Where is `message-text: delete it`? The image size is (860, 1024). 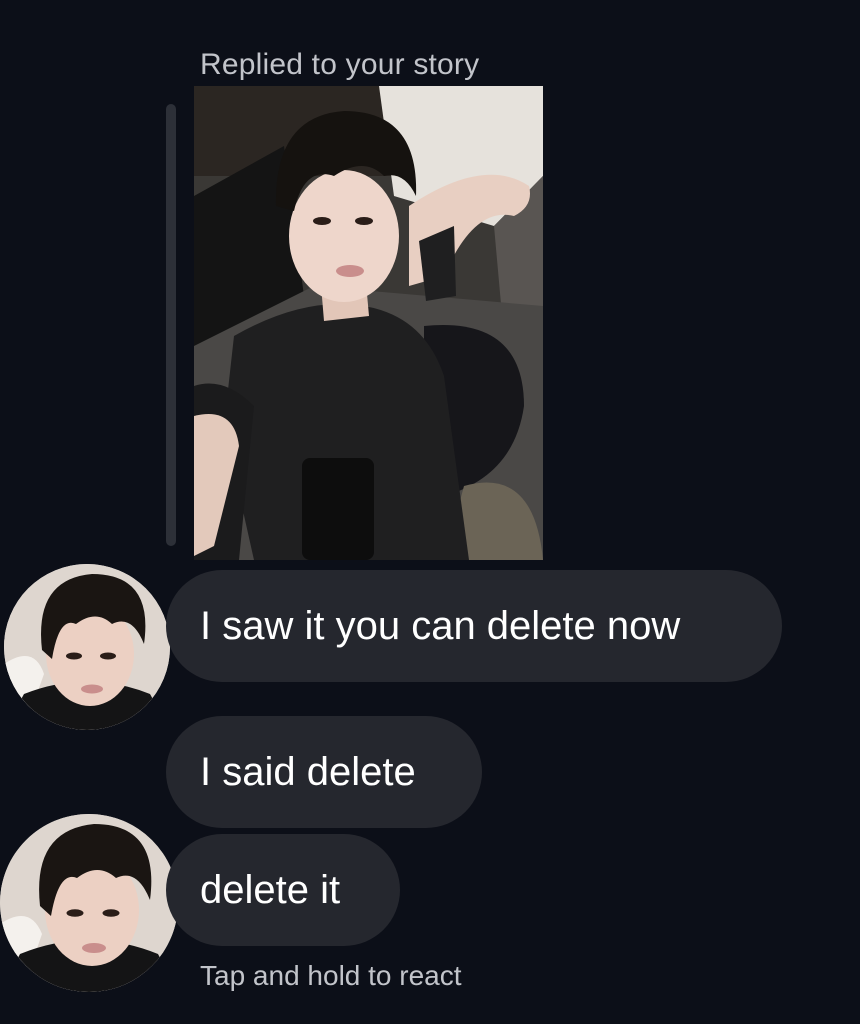
message-text: delete it is located at coordinates (270, 890).